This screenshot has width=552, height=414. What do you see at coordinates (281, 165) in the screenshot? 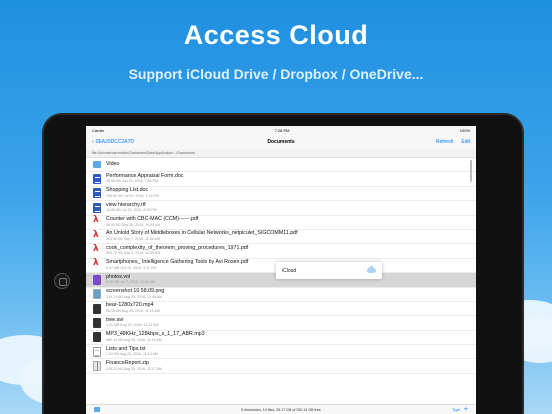
I see `file-row: Video` at bounding box center [281, 165].